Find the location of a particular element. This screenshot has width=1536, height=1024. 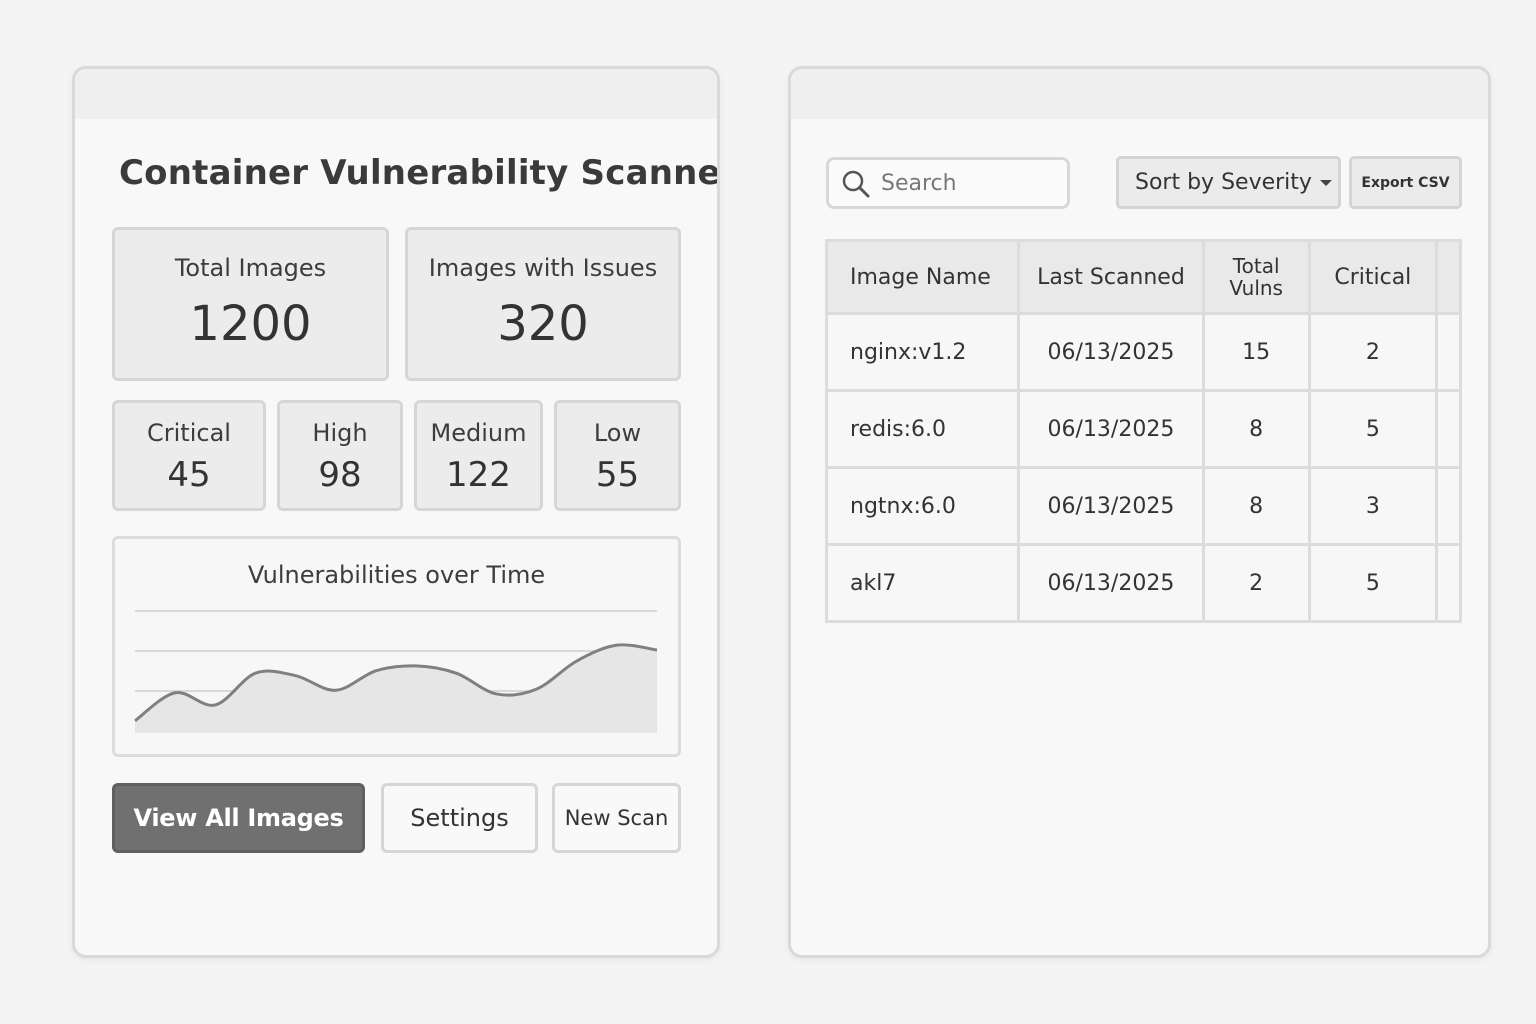

total-images-label: Total Images is located at coordinates (250, 268).